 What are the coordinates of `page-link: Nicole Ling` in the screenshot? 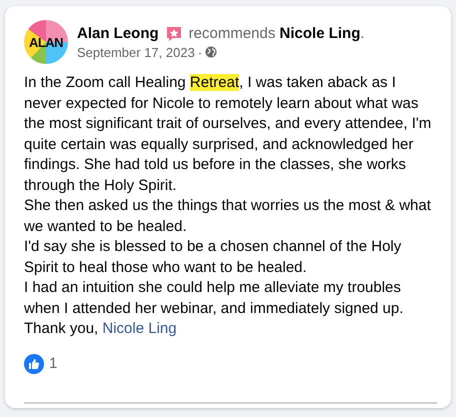 It's located at (139, 328).